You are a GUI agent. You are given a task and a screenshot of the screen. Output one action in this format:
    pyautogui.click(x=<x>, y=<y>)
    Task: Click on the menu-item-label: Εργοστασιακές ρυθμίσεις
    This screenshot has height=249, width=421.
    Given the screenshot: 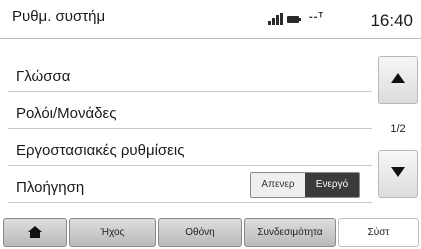 What is the action you would take?
    pyautogui.click(x=100, y=150)
    